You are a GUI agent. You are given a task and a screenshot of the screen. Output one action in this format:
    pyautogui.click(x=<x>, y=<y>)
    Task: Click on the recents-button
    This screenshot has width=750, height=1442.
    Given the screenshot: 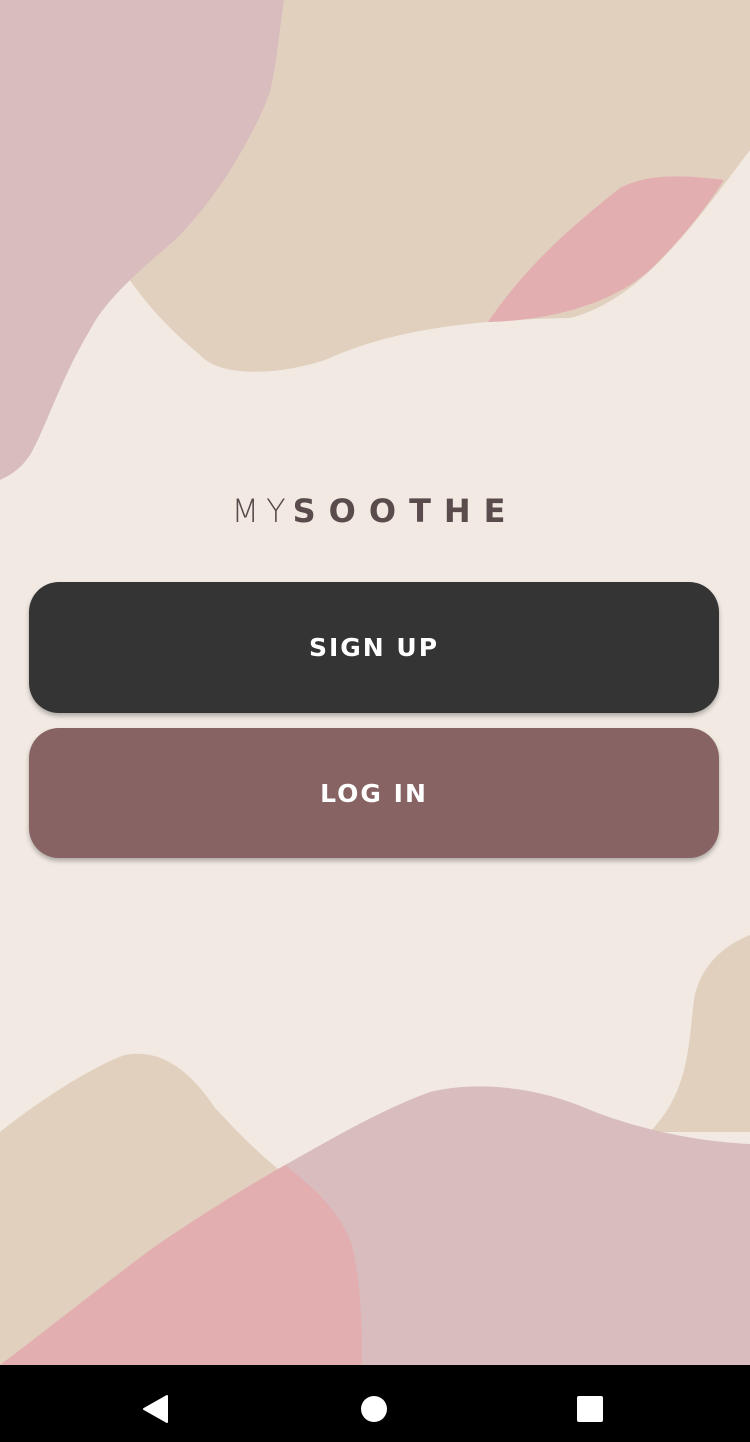 What is the action you would take?
    pyautogui.click(x=590, y=1409)
    